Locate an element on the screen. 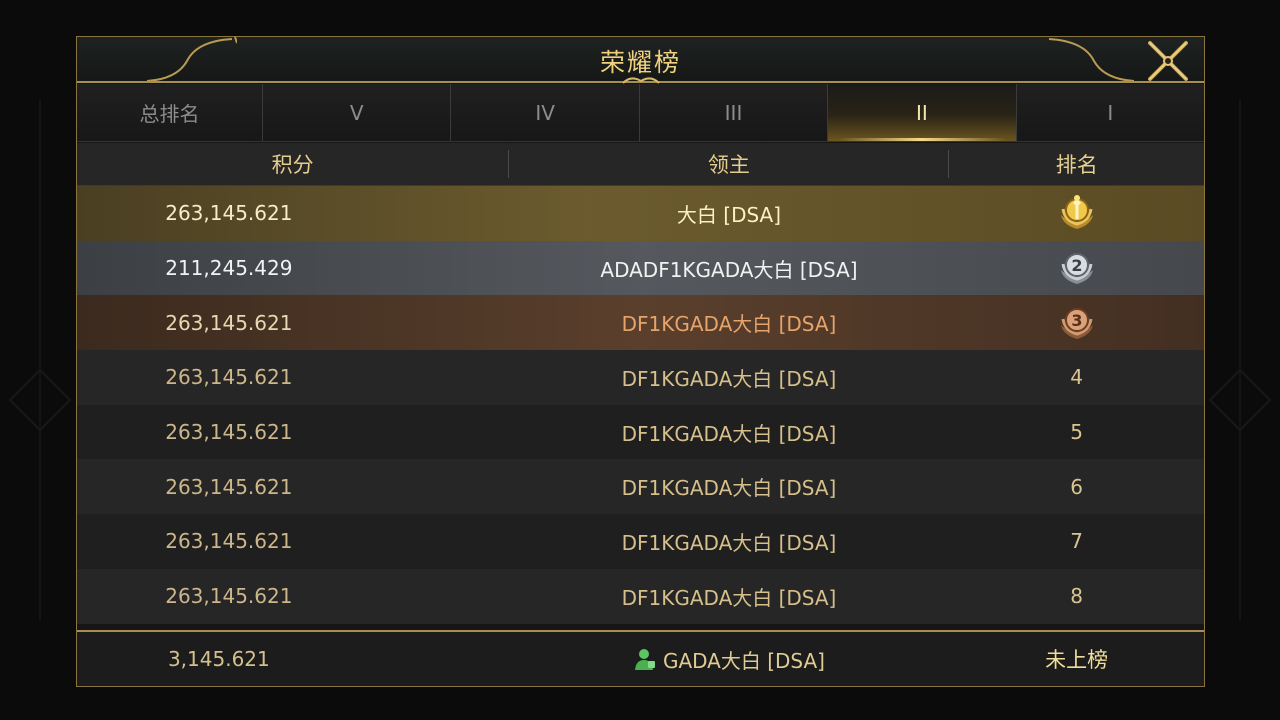 The width and height of the screenshot is (1280, 720). table-row: 263,145.621 大白 [DSA] is located at coordinates (640, 213).